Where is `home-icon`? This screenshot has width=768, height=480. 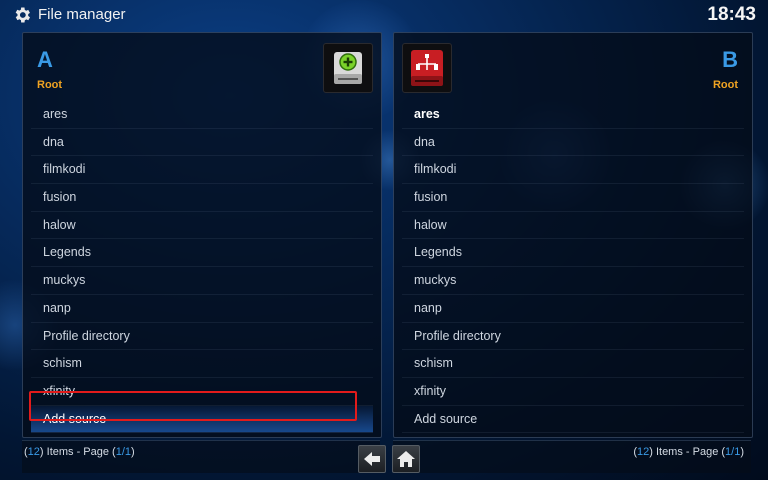 home-icon is located at coordinates (406, 459).